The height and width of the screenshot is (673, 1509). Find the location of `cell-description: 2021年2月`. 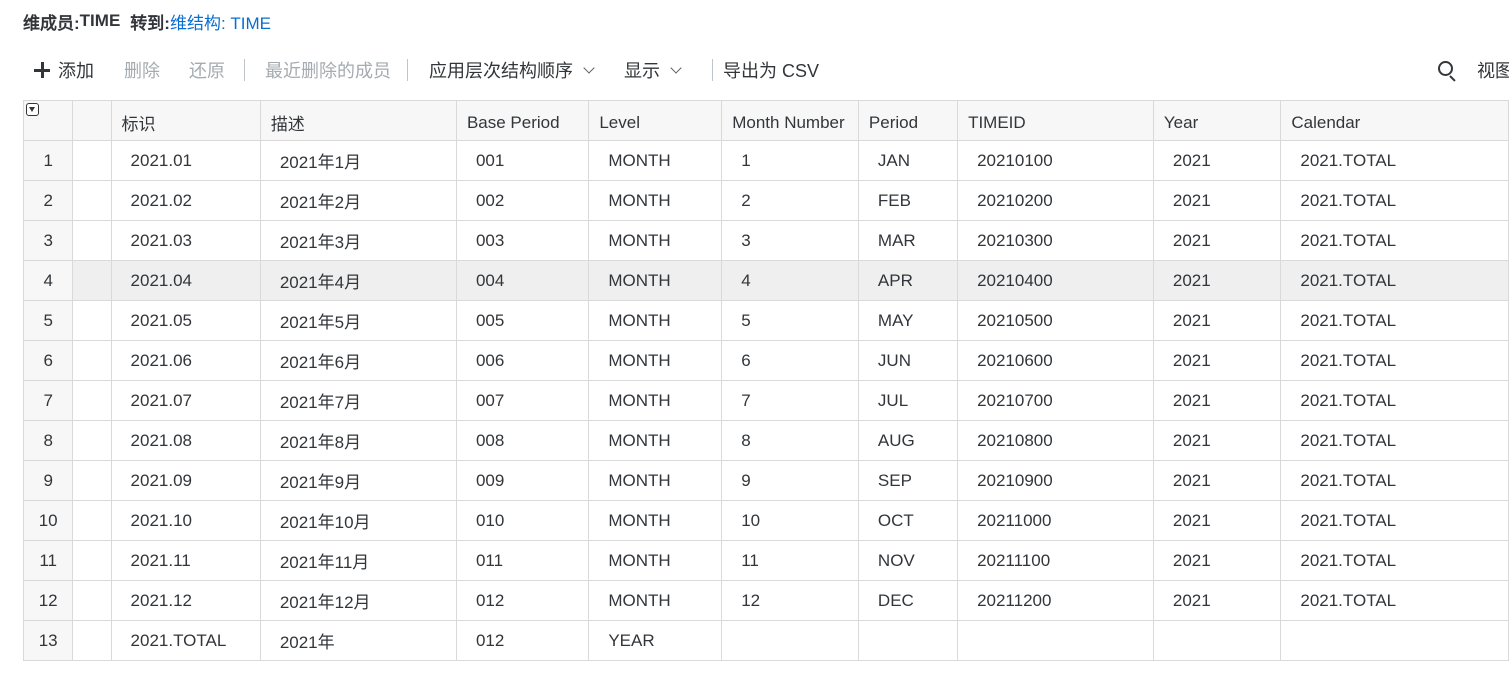

cell-description: 2021年2月 is located at coordinates (358, 200).